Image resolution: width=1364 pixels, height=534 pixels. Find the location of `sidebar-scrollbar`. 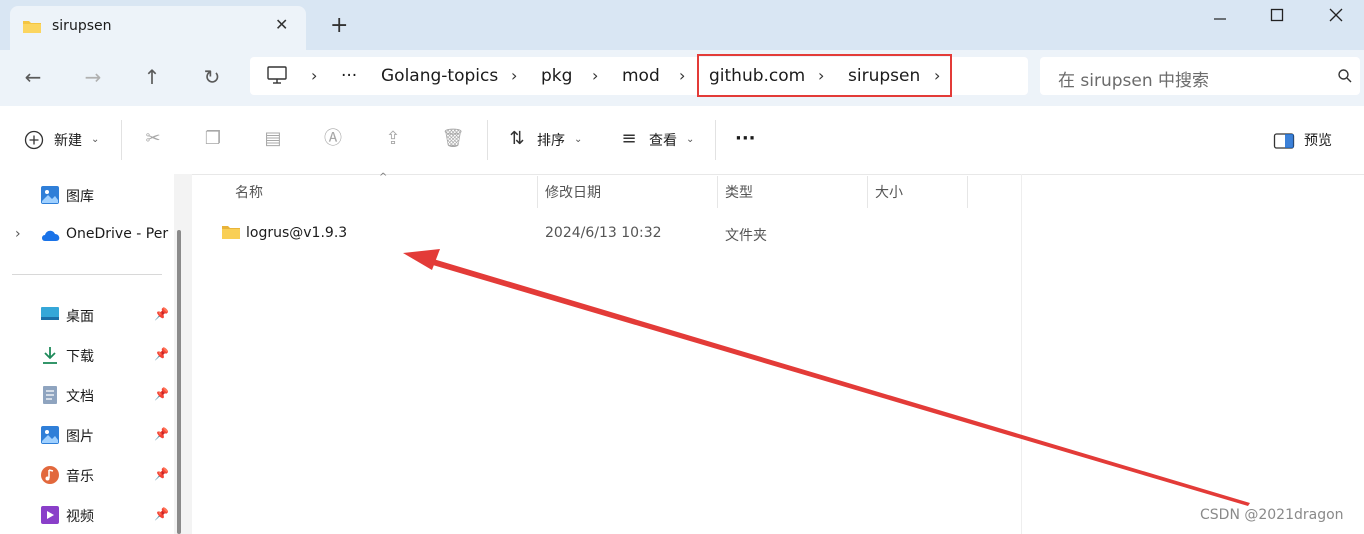

sidebar-scrollbar is located at coordinates (179, 382).